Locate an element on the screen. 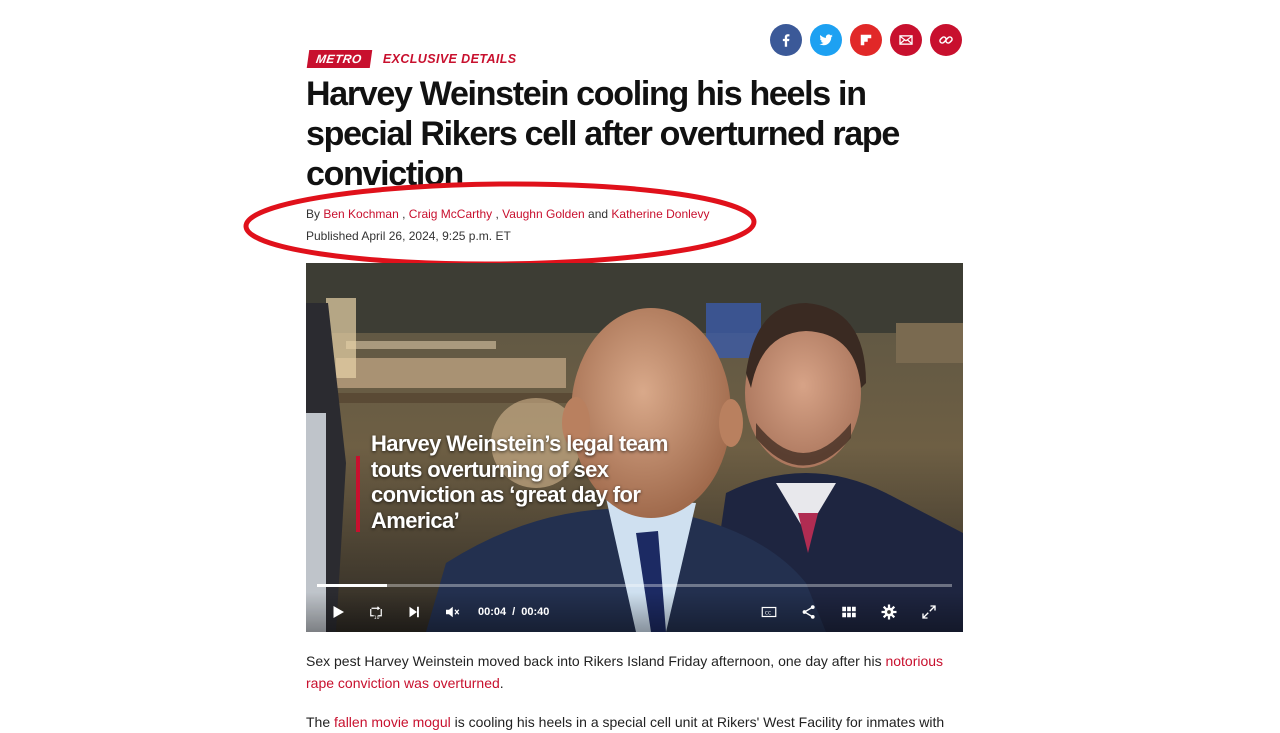 The height and width of the screenshot is (733, 1280). captions-button: CC is located at coordinates (769, 612).